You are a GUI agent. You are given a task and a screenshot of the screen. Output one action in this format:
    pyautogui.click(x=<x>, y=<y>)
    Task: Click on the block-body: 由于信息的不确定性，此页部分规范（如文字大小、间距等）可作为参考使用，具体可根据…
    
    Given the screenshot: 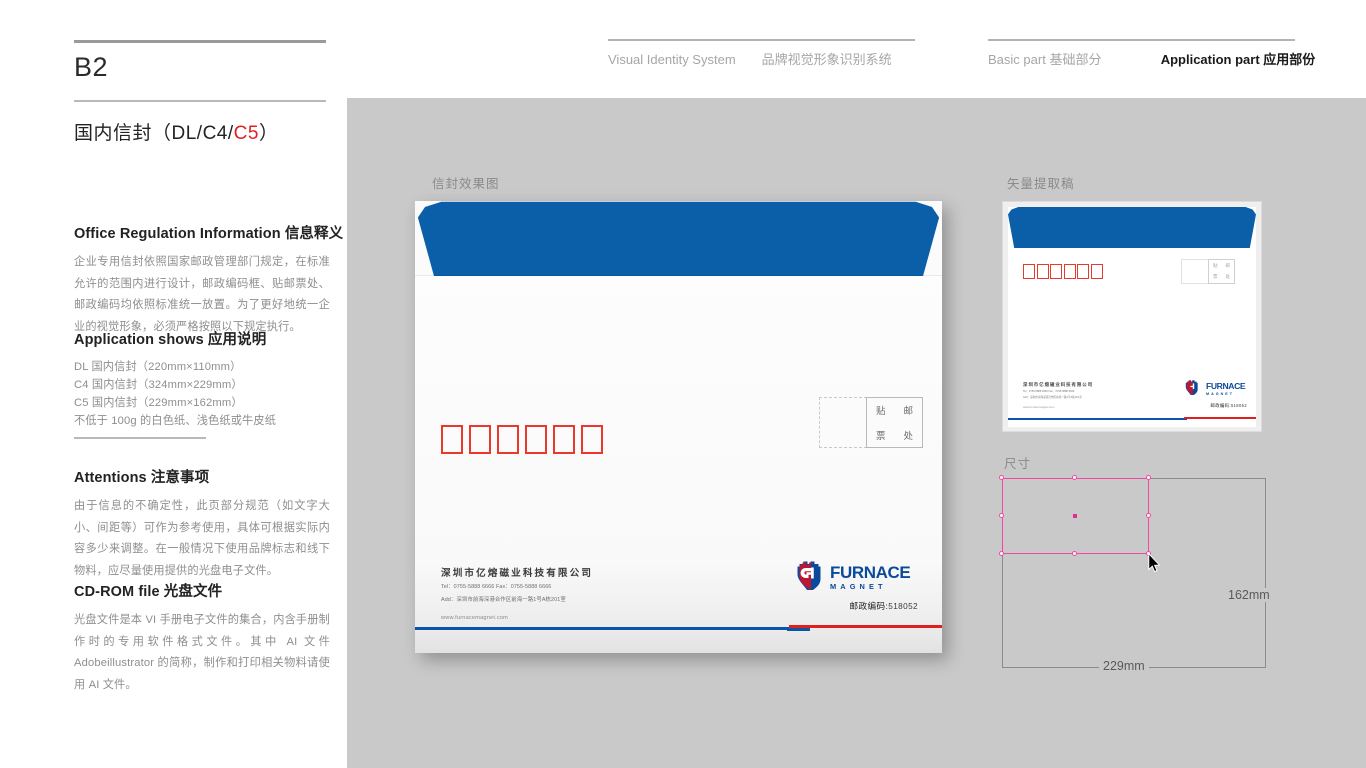 What is the action you would take?
    pyautogui.click(x=202, y=538)
    